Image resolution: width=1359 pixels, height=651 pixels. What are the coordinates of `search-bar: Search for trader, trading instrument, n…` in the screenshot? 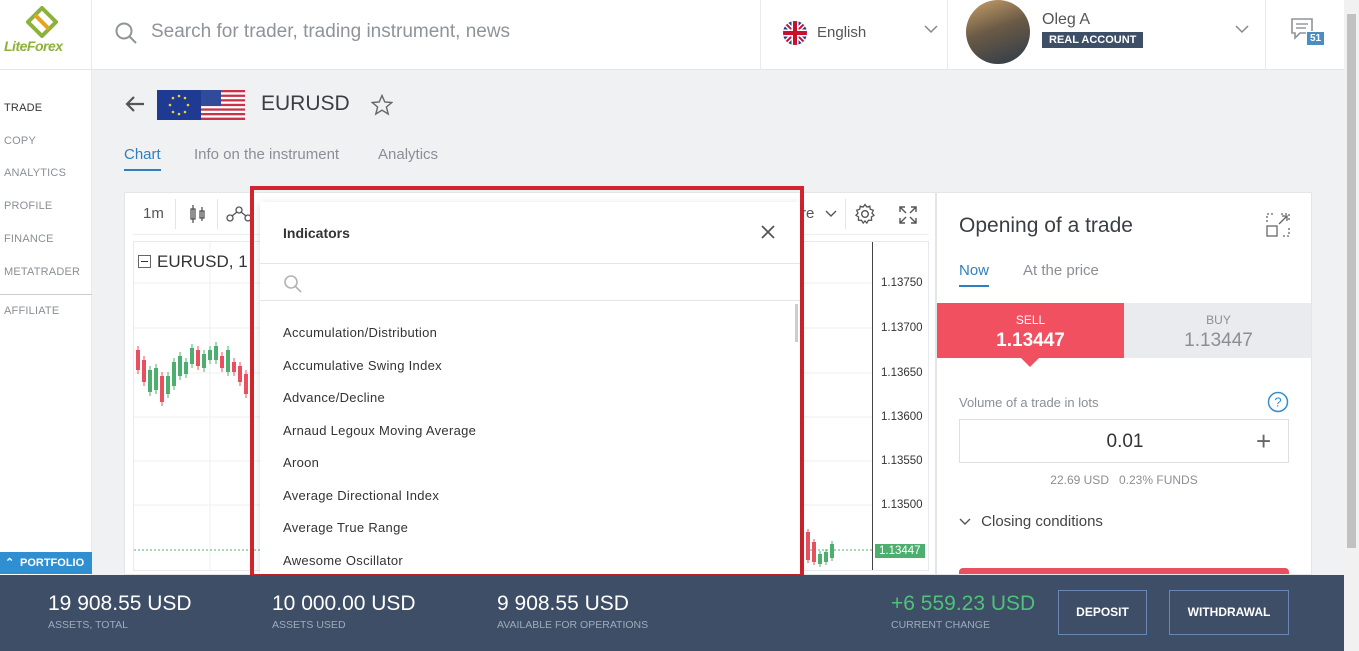 It's located at (426, 35).